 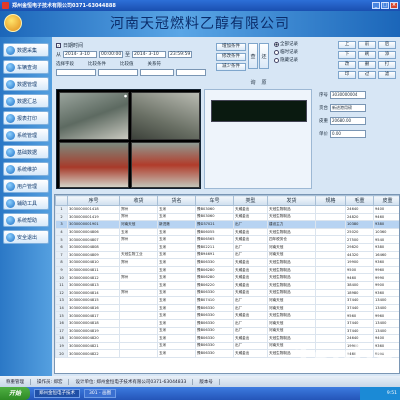 I want to click on close-button: ×, so click(x=394, y=5).